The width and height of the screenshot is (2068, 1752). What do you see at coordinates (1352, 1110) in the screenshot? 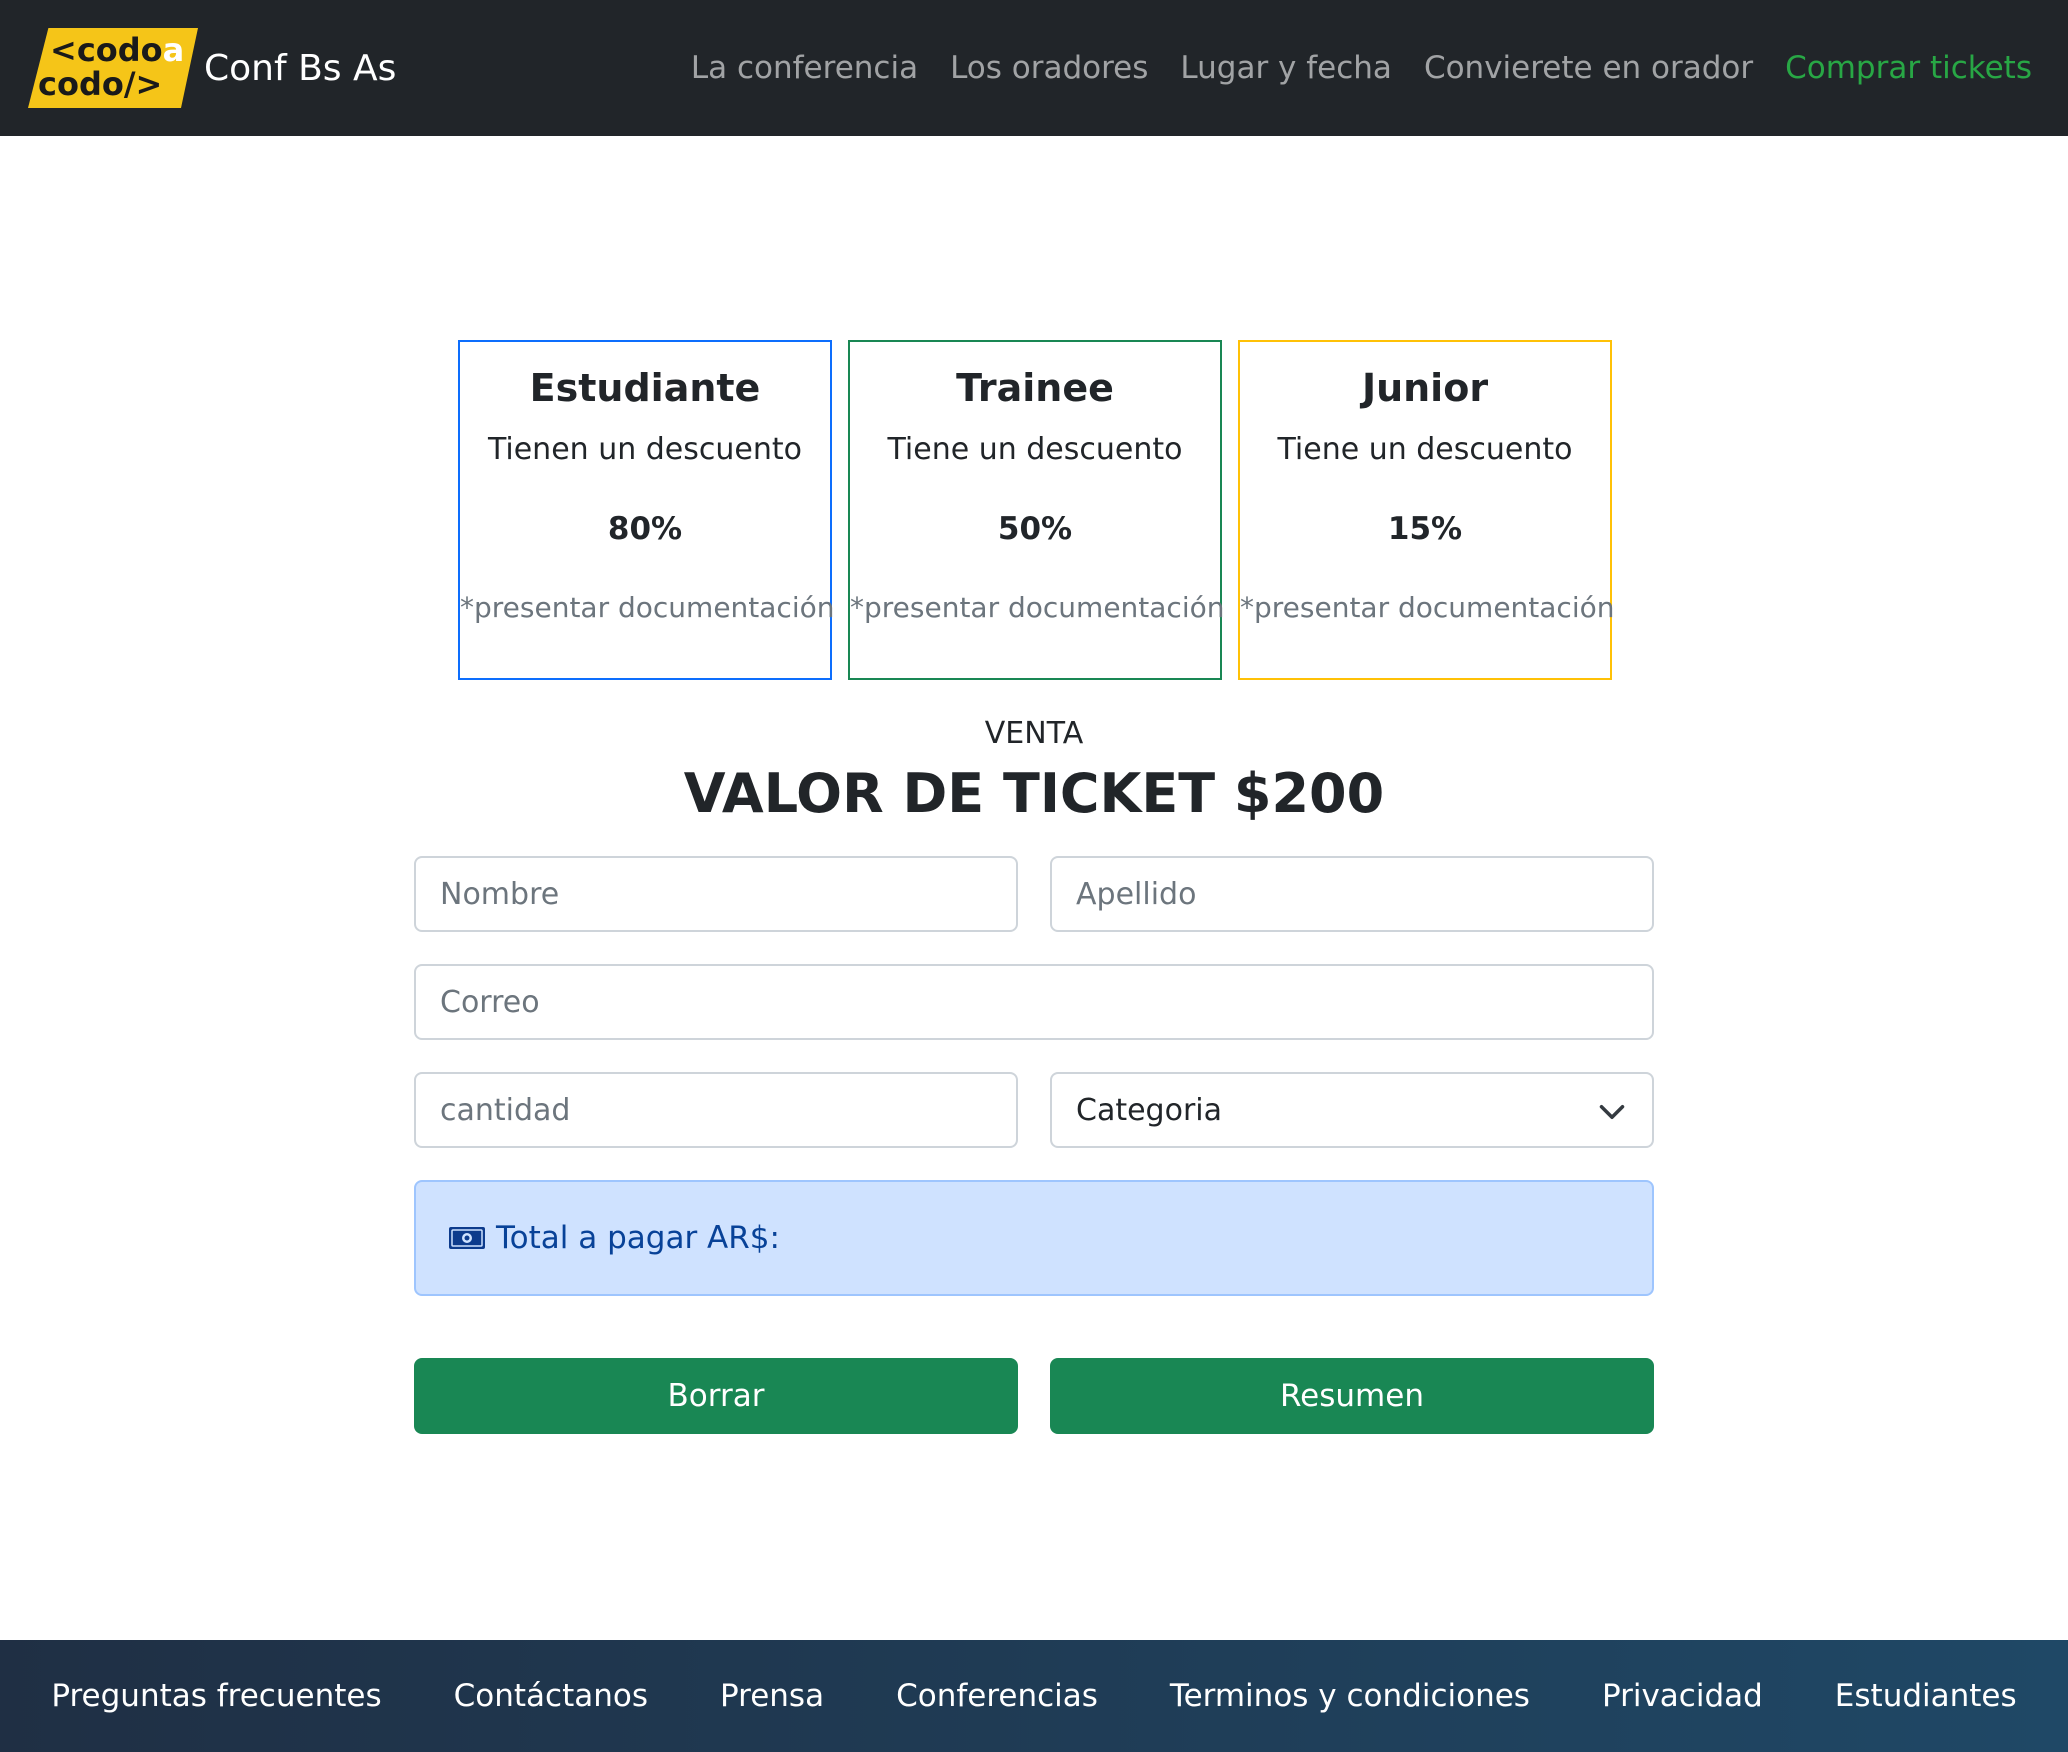
I see `categoria-select: Categoria` at bounding box center [1352, 1110].